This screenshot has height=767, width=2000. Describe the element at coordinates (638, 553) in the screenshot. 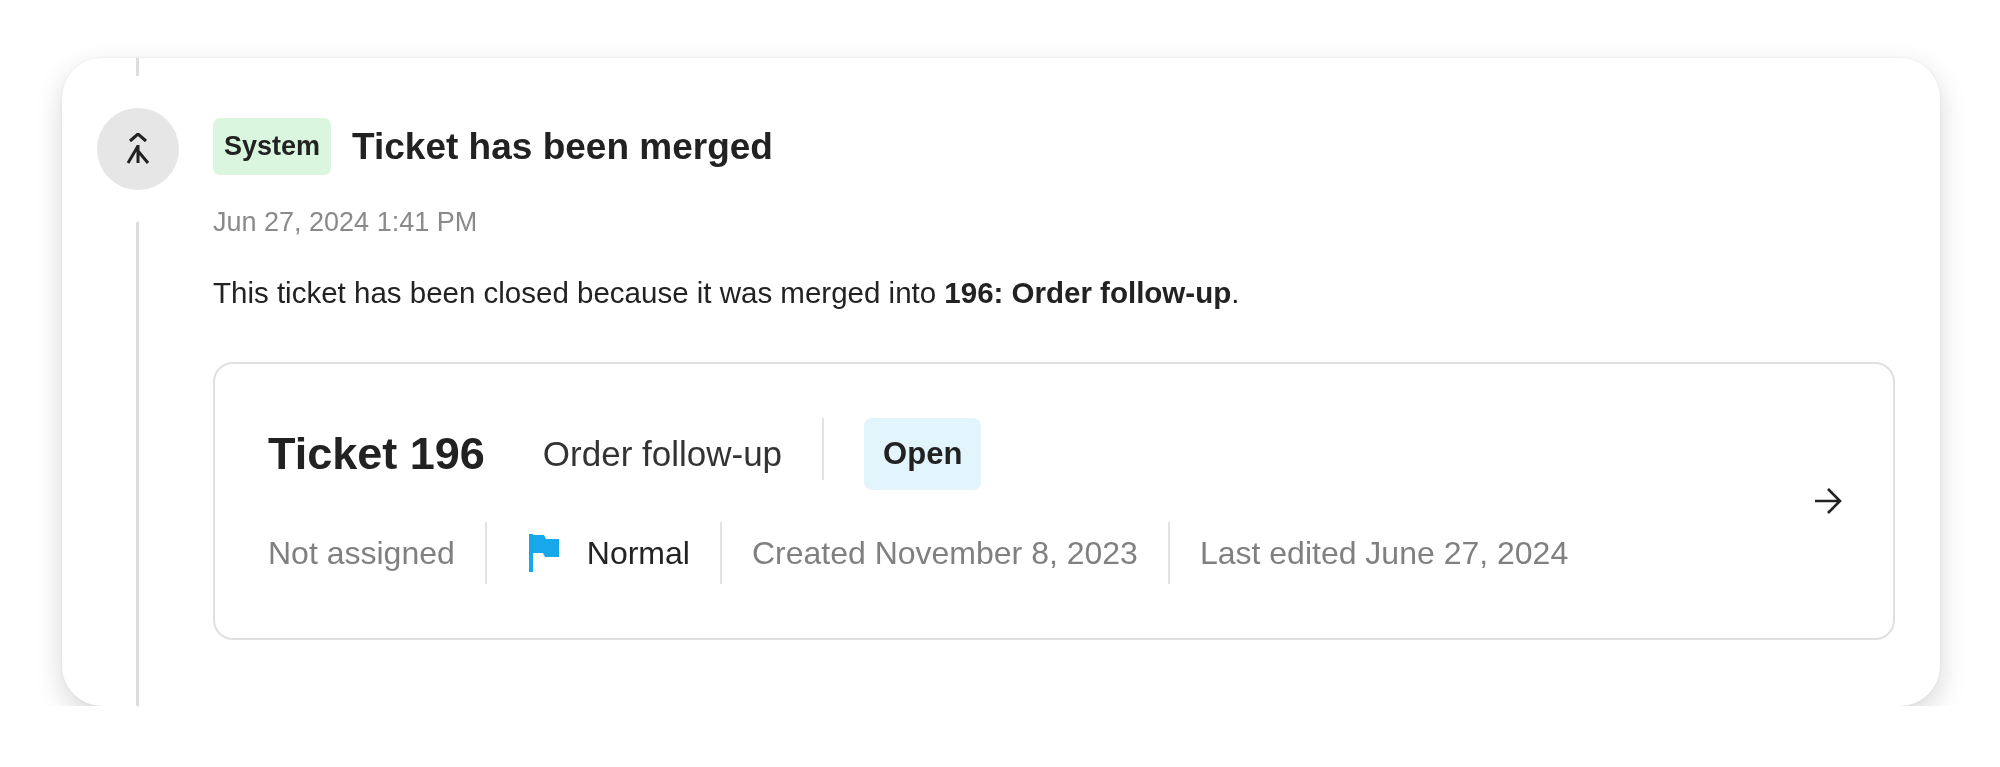

I see `priority-label: Normal` at that location.